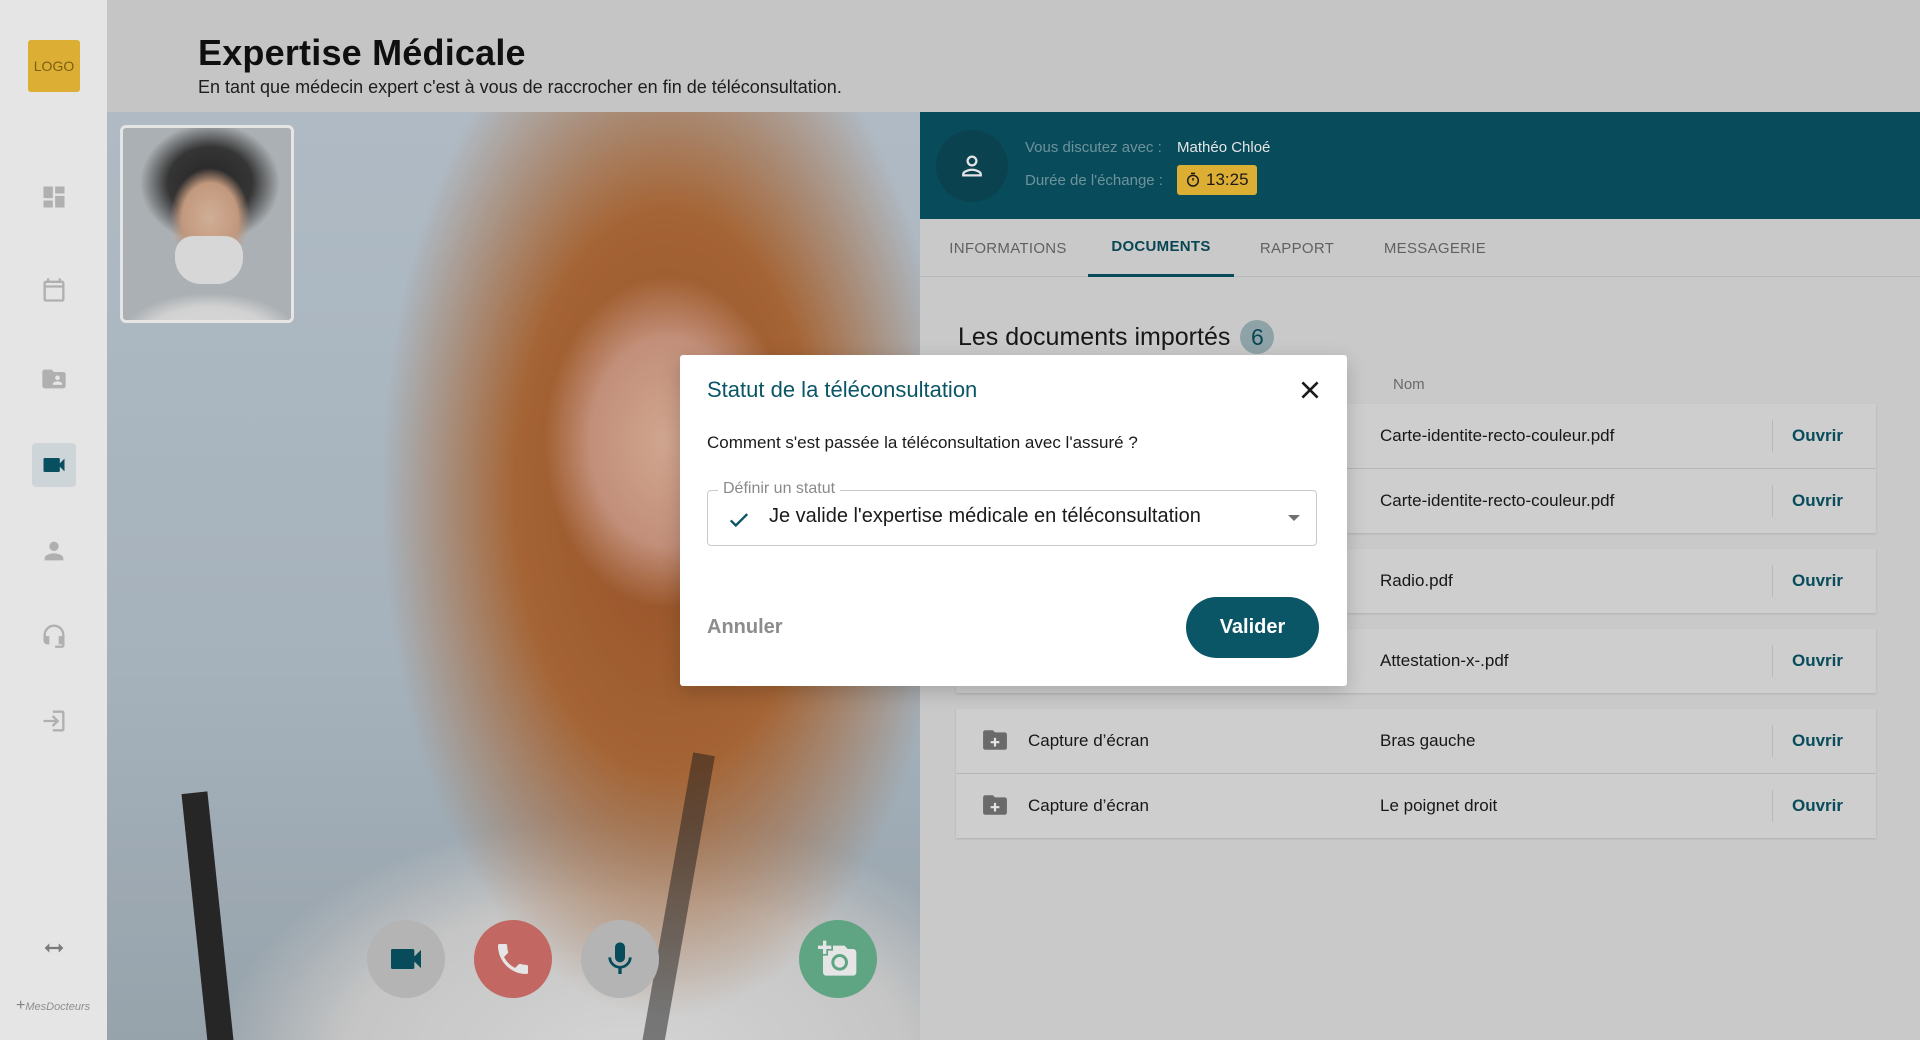  What do you see at coordinates (779, 489) in the screenshot?
I see `status-select-label: Définir un statut` at bounding box center [779, 489].